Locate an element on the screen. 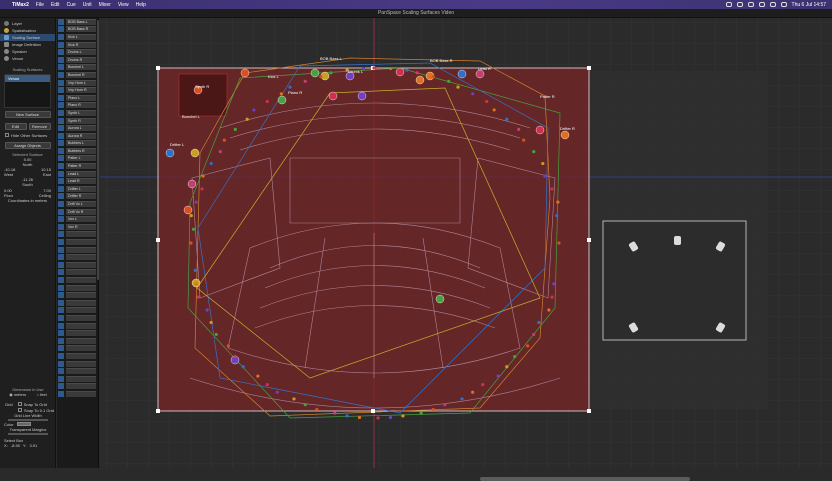 The width and height of the screenshot is (832, 481). channel-row: Bonchel R is located at coordinates (77, 75).